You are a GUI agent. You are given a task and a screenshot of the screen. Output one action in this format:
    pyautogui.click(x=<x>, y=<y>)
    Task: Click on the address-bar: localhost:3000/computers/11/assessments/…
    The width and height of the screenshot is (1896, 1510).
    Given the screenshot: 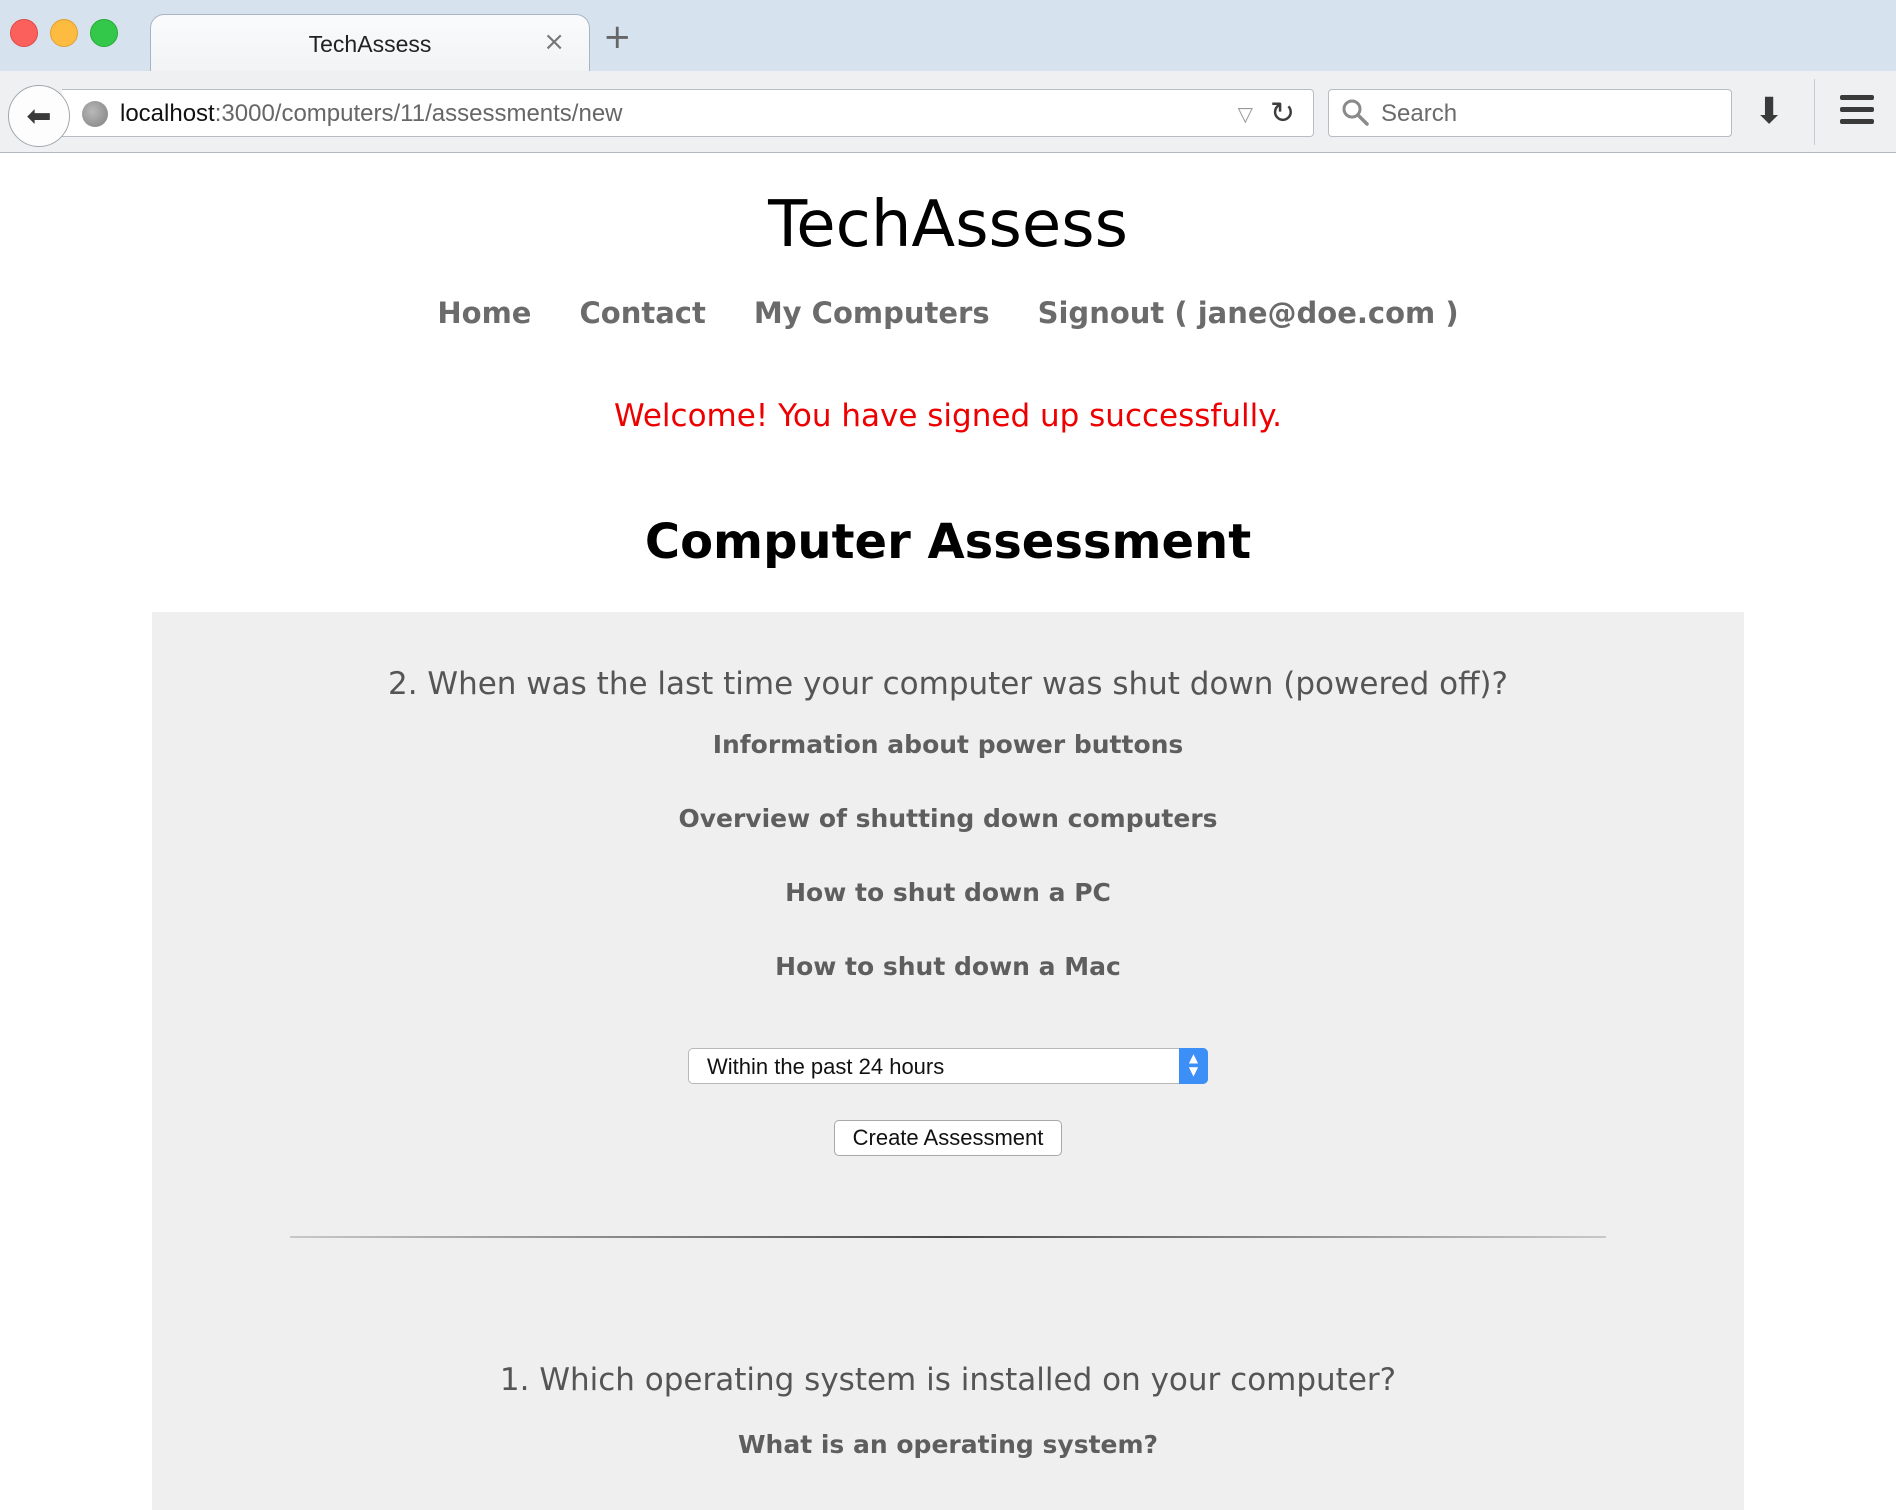 What is the action you would take?
    pyautogui.click(x=688, y=113)
    